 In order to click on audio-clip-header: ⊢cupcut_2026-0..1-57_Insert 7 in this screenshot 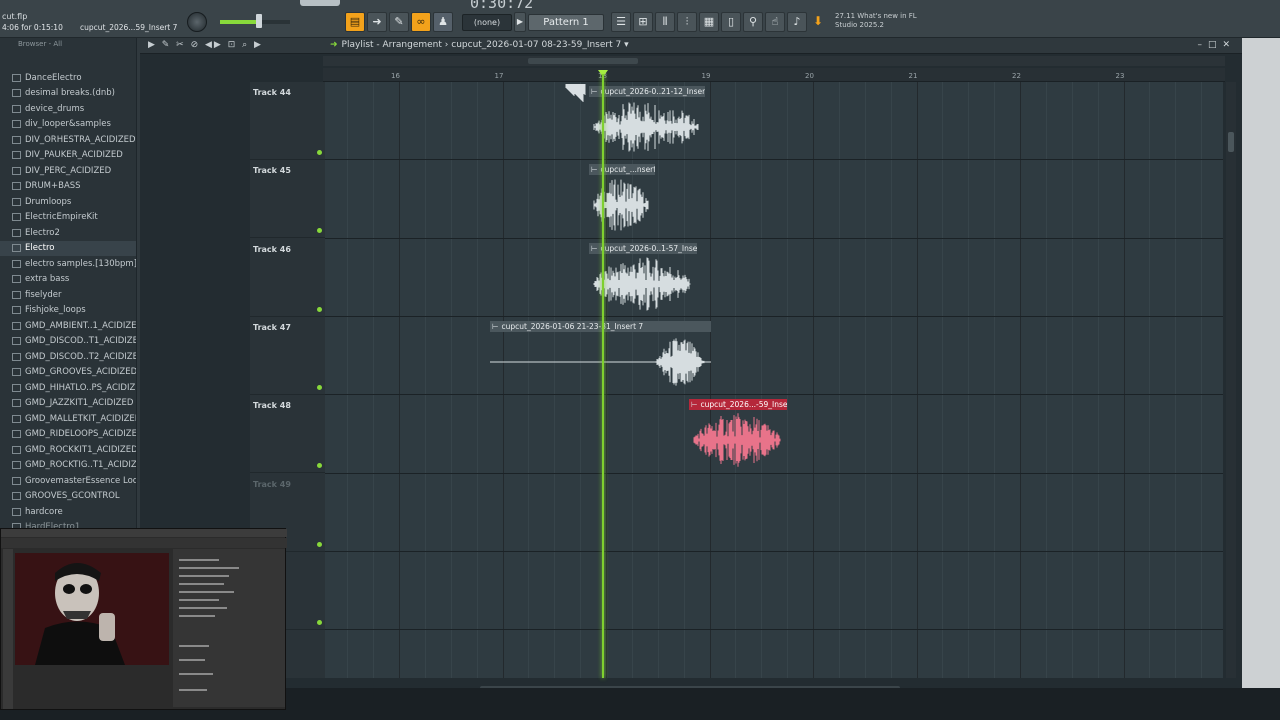, I will do `click(643, 248)`.